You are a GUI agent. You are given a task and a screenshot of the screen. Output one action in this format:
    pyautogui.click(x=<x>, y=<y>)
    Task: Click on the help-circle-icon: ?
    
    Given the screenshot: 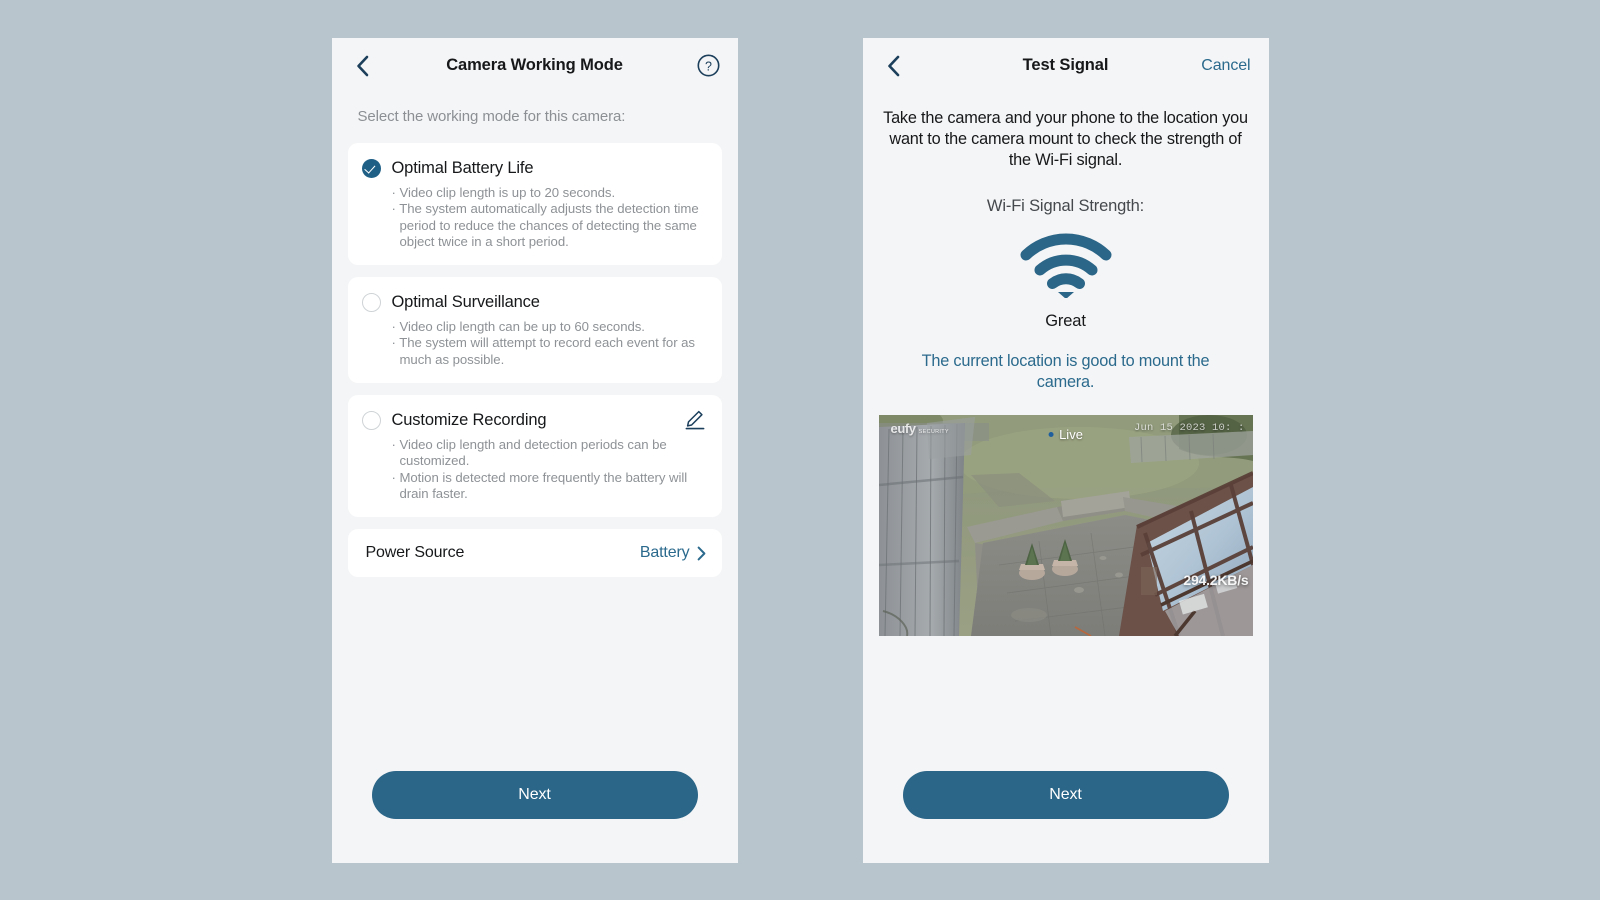 What is the action you would take?
    pyautogui.click(x=708, y=65)
    